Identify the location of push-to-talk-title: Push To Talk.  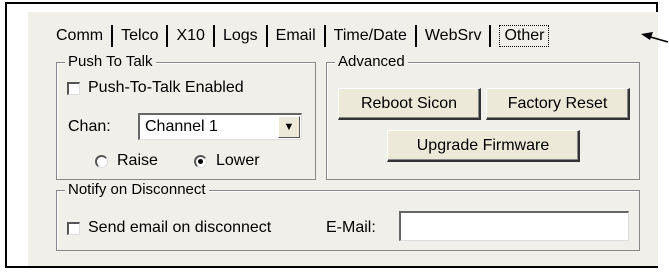
(110, 62).